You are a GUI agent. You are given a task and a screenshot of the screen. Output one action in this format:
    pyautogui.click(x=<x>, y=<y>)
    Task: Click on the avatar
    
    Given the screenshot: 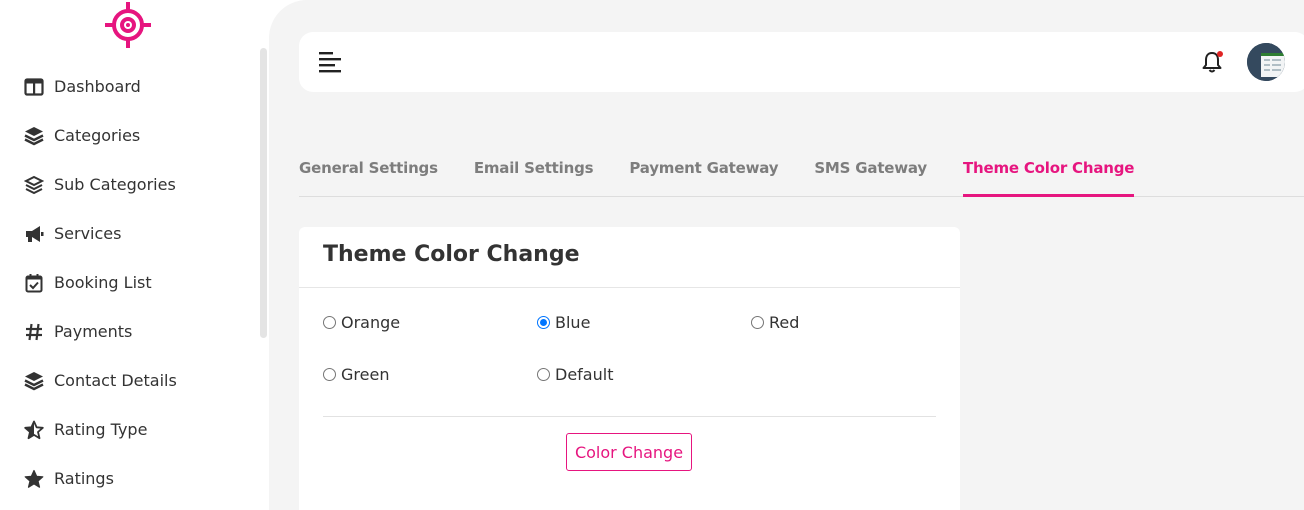 What is the action you would take?
    pyautogui.click(x=1266, y=62)
    